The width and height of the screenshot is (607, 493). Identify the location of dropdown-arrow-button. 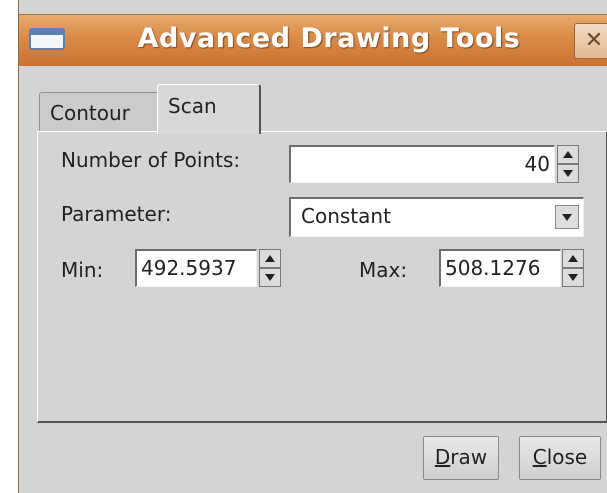
(567, 217).